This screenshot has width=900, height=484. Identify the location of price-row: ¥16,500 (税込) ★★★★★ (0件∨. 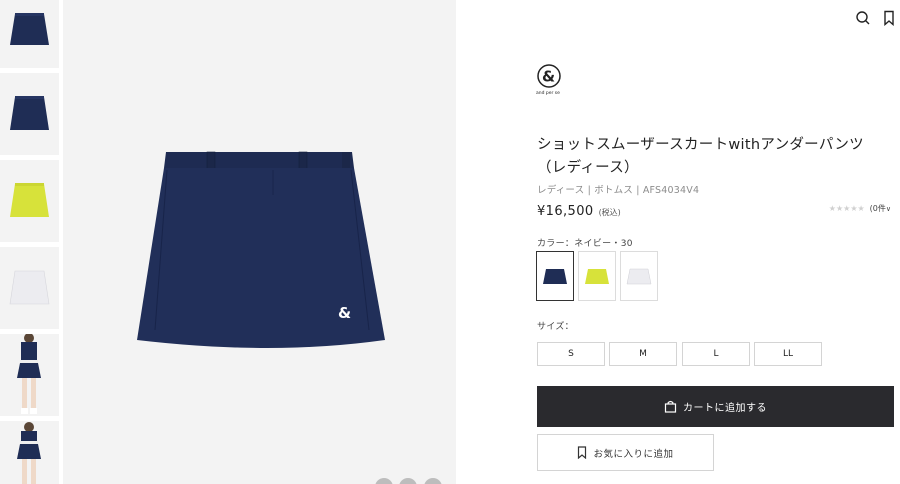
(717, 210).